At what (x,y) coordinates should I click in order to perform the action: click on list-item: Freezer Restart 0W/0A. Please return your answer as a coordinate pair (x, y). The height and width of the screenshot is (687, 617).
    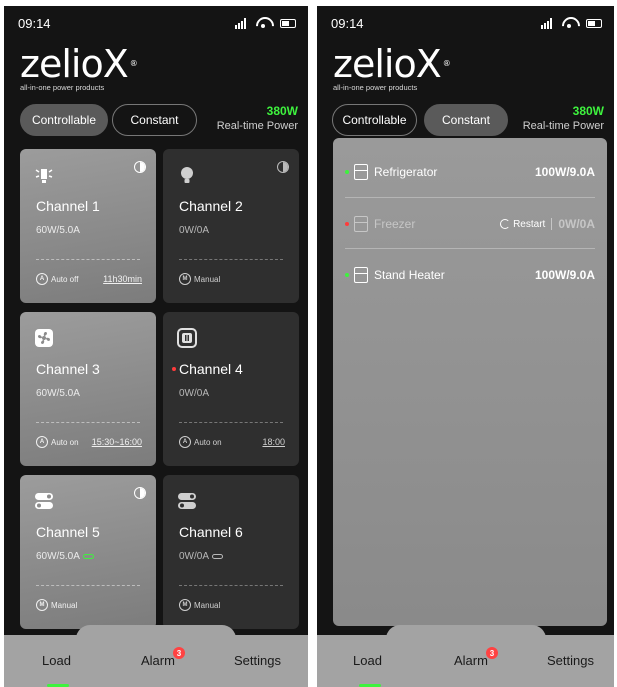
    Looking at the image, I should click on (470, 224).